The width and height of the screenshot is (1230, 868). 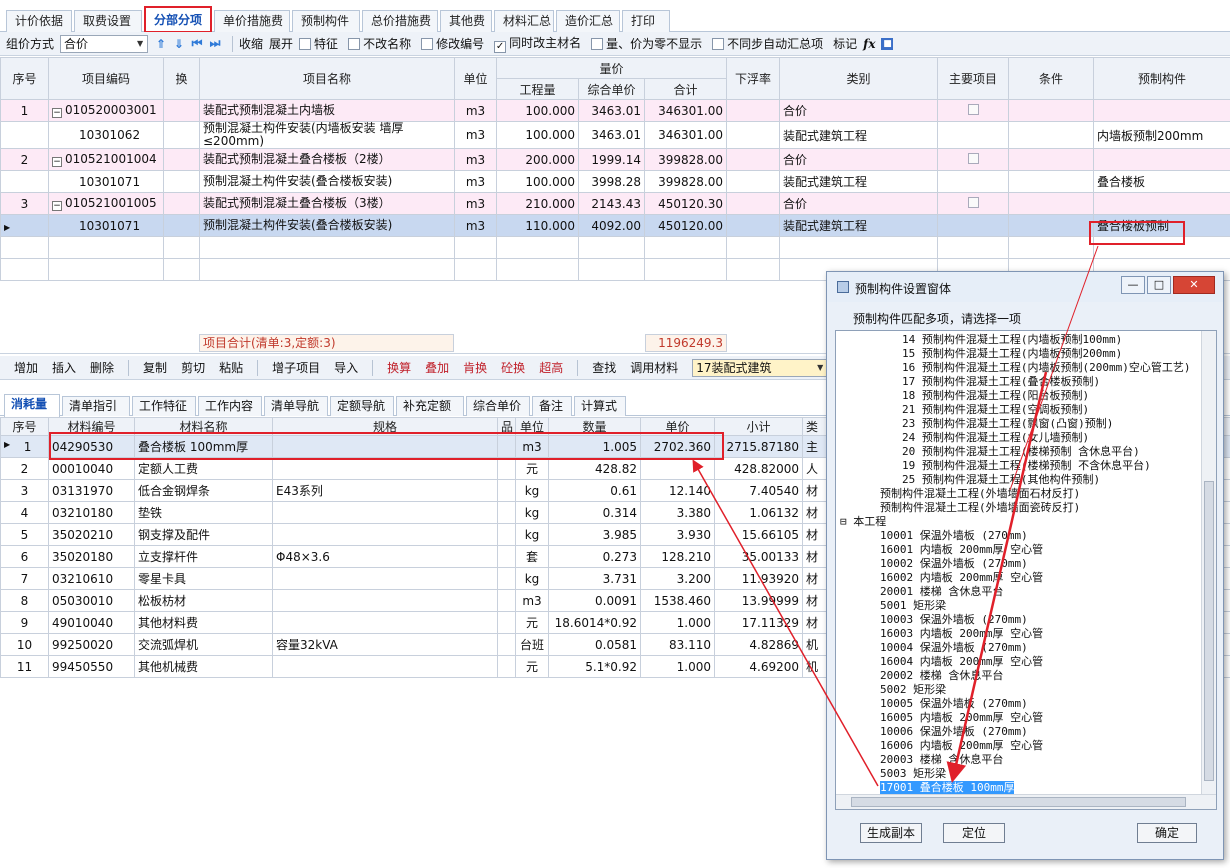 What do you see at coordinates (193, 367) in the screenshot?
I see `toolbar-button: 剪切` at bounding box center [193, 367].